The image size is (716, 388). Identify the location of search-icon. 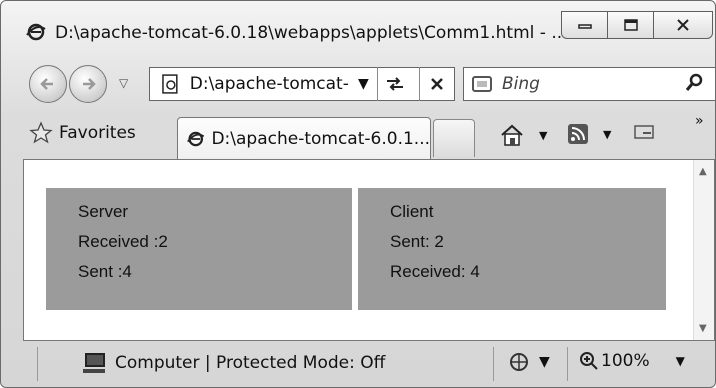
(694, 82).